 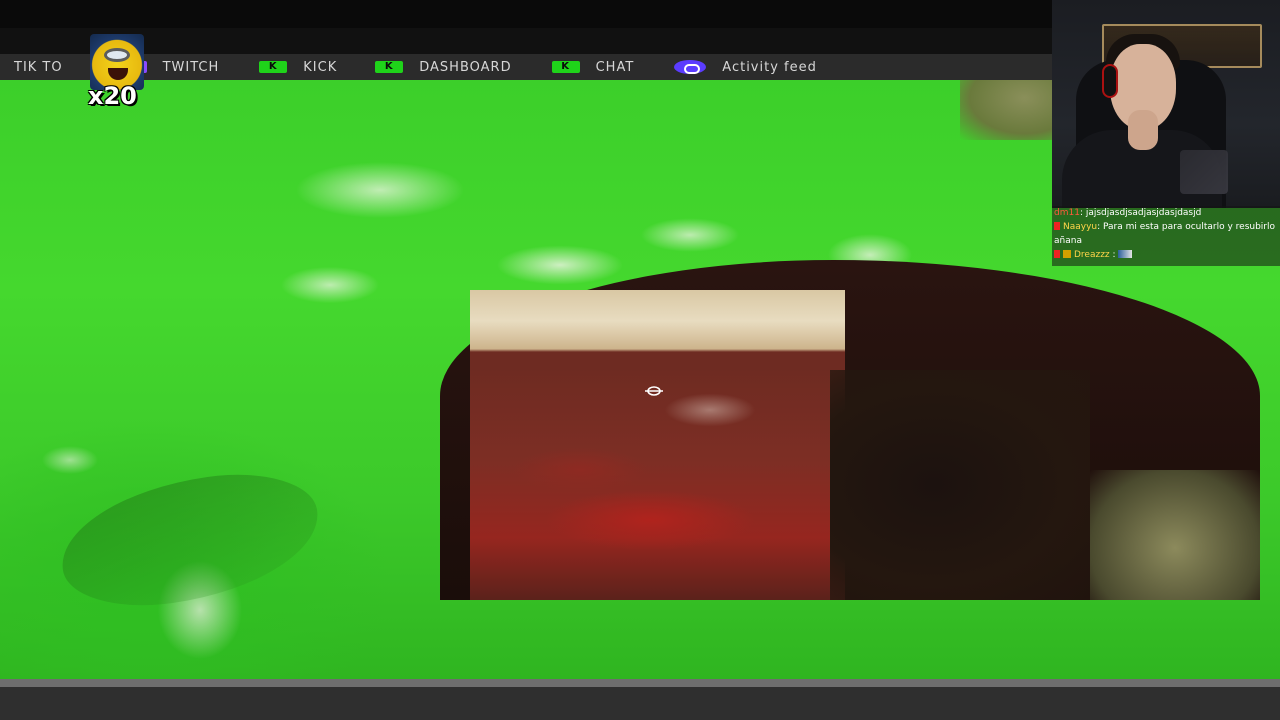 What do you see at coordinates (112, 96) in the screenshot?
I see `emote-count: x20` at bounding box center [112, 96].